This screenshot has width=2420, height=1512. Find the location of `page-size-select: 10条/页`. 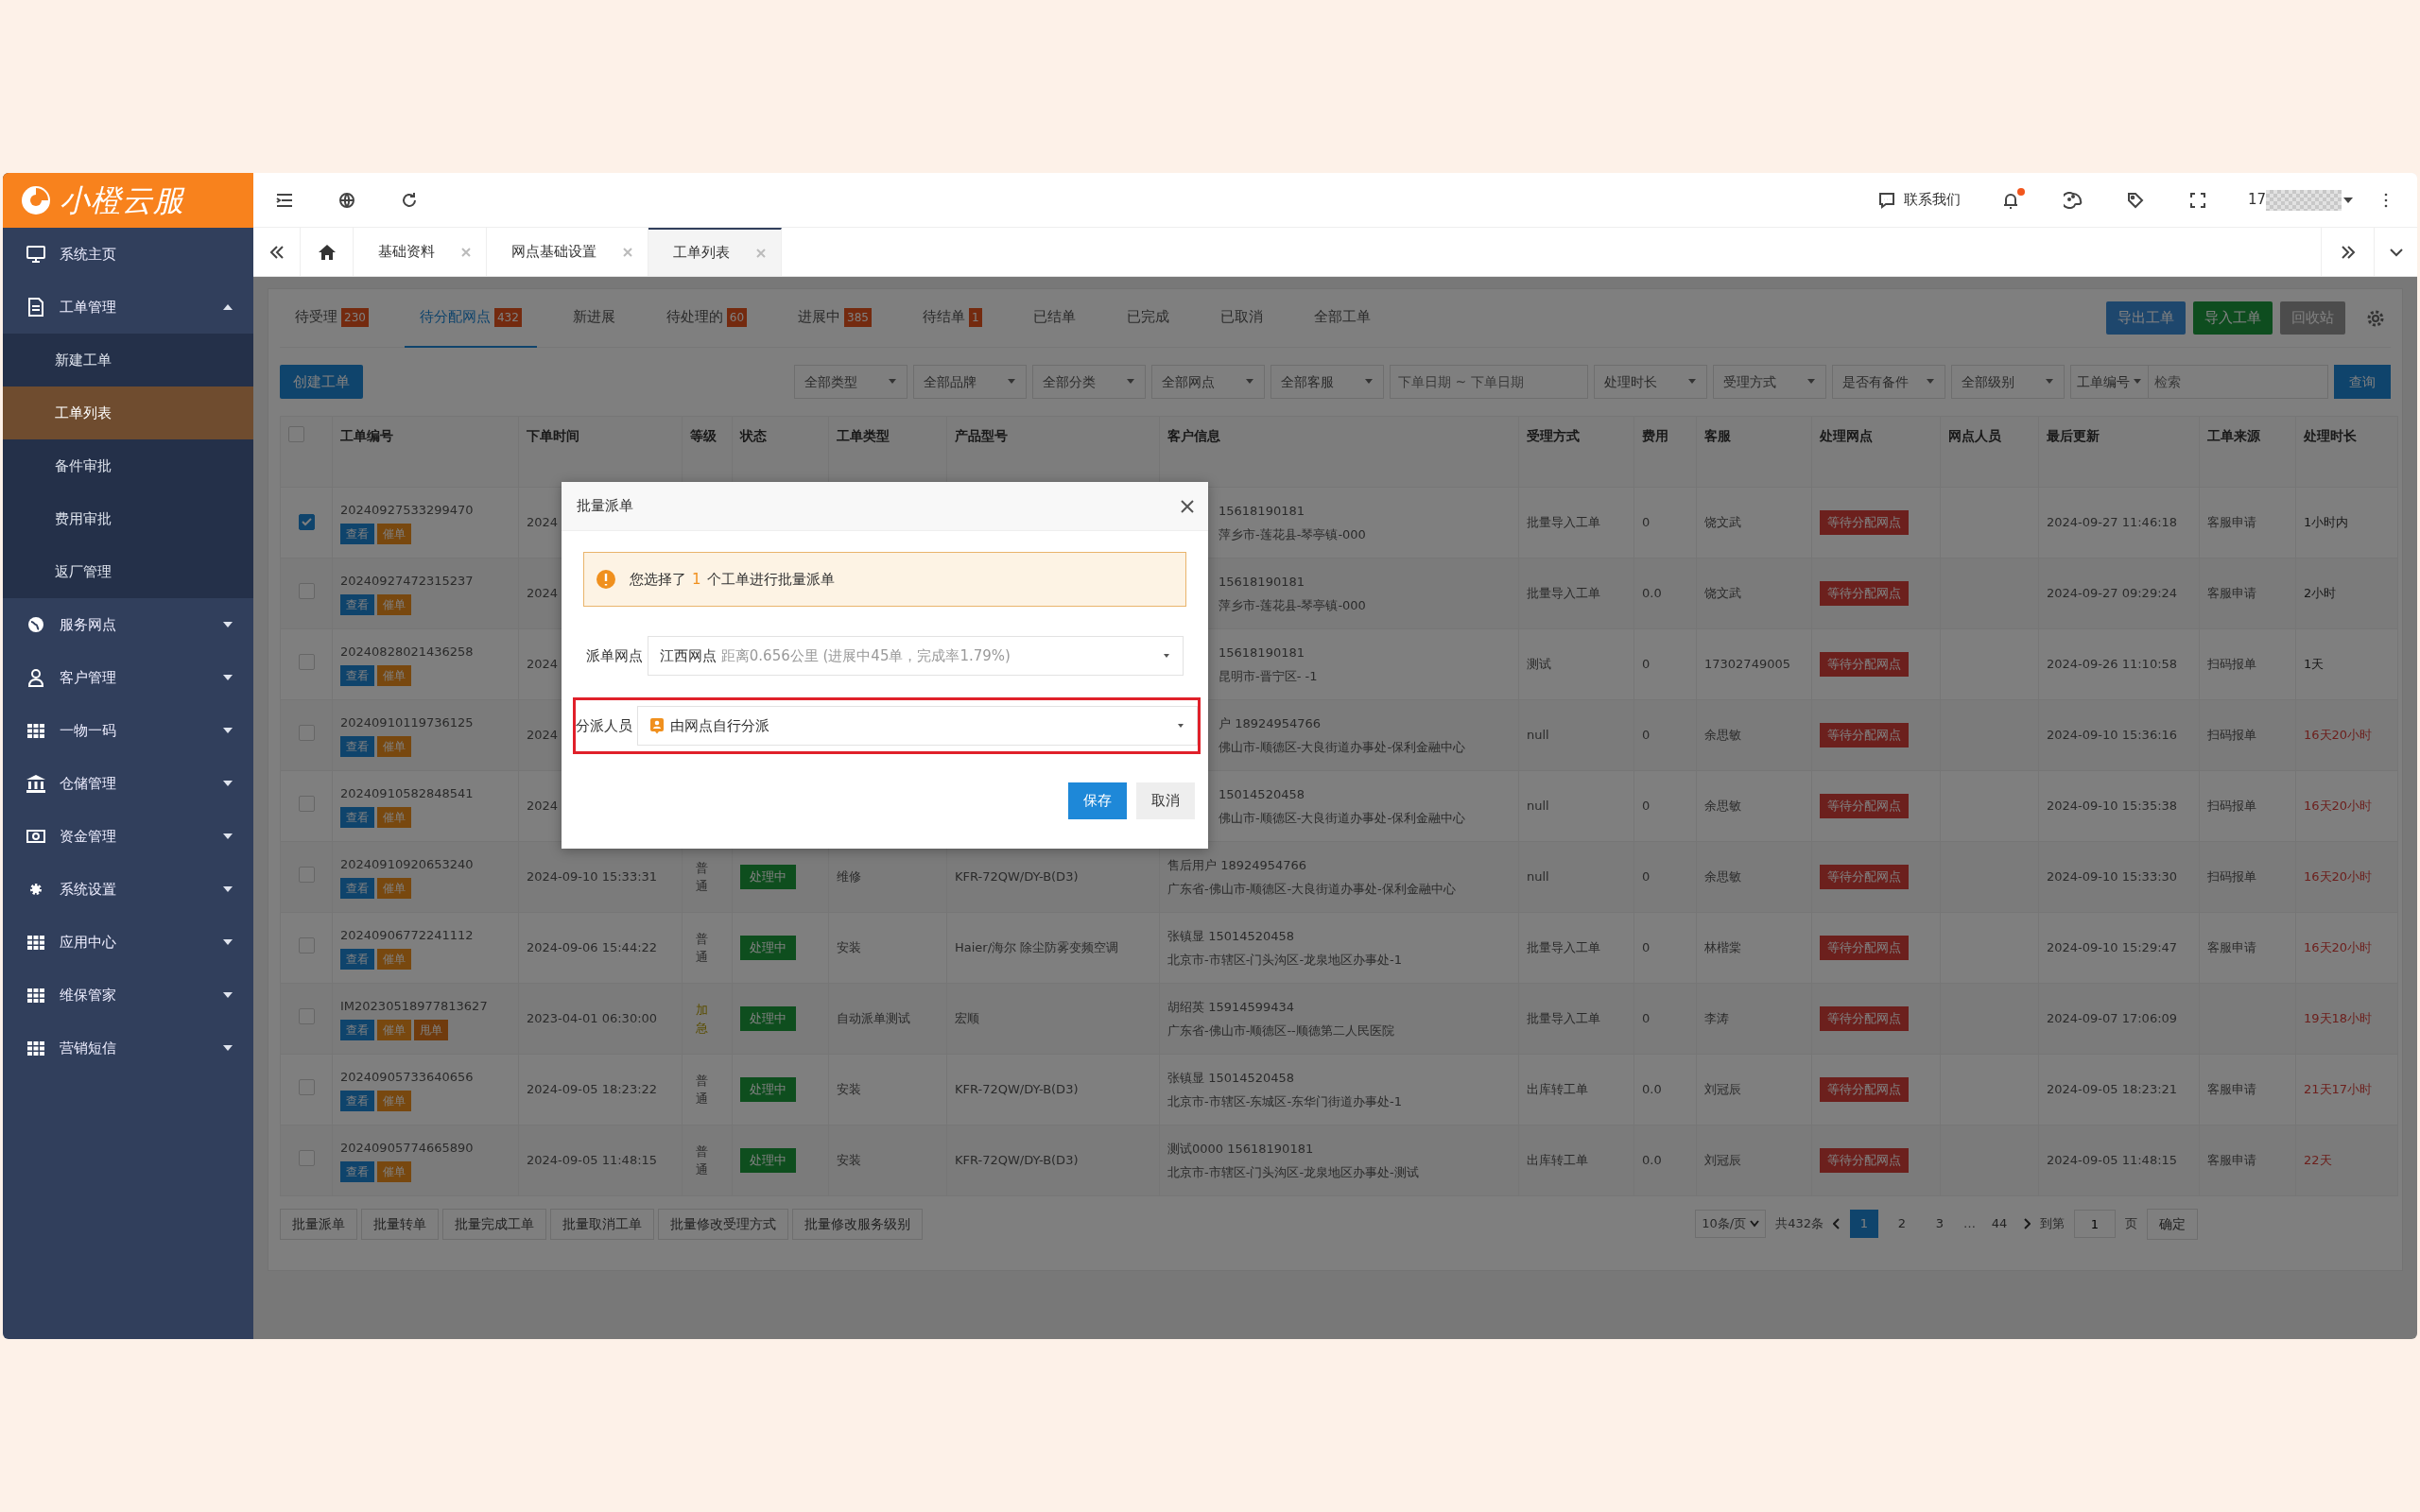

page-size-select: 10条/页 is located at coordinates (1731, 1224).